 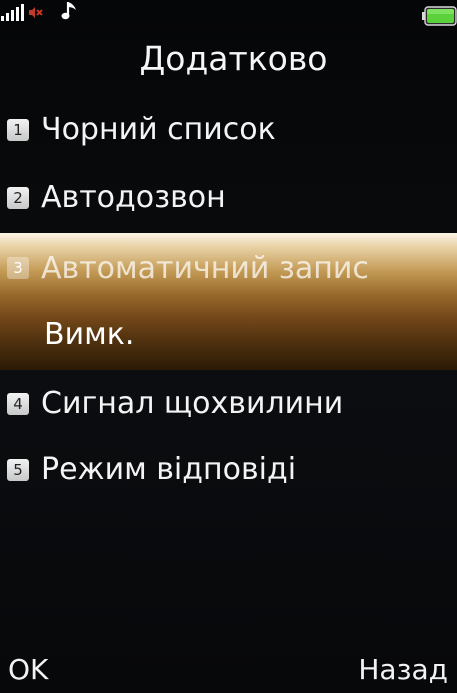 I want to click on menu-item-auto-redial: 2 Автодозвон, so click(x=228, y=201).